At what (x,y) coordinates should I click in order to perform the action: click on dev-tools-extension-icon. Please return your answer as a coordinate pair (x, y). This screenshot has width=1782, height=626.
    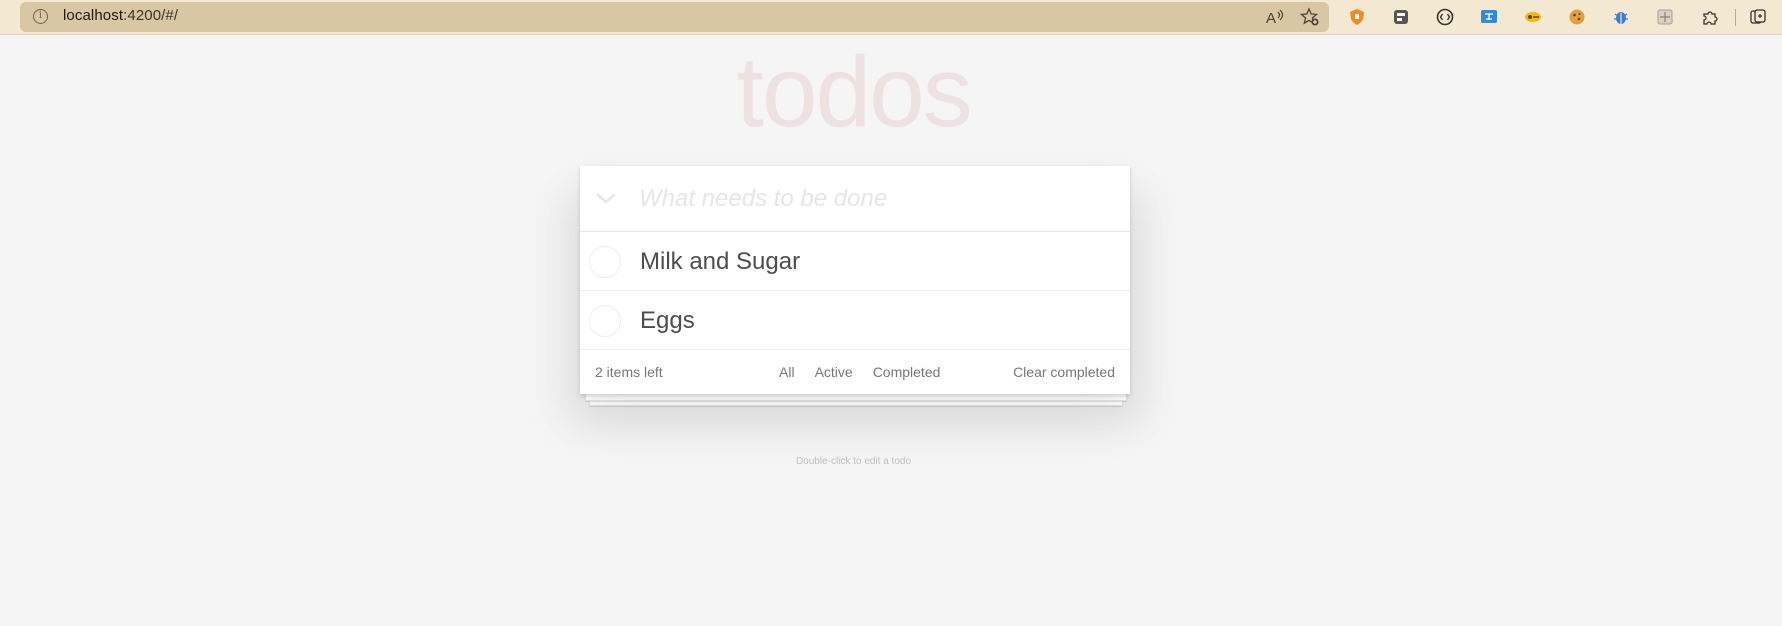
    Looking at the image, I should click on (1445, 17).